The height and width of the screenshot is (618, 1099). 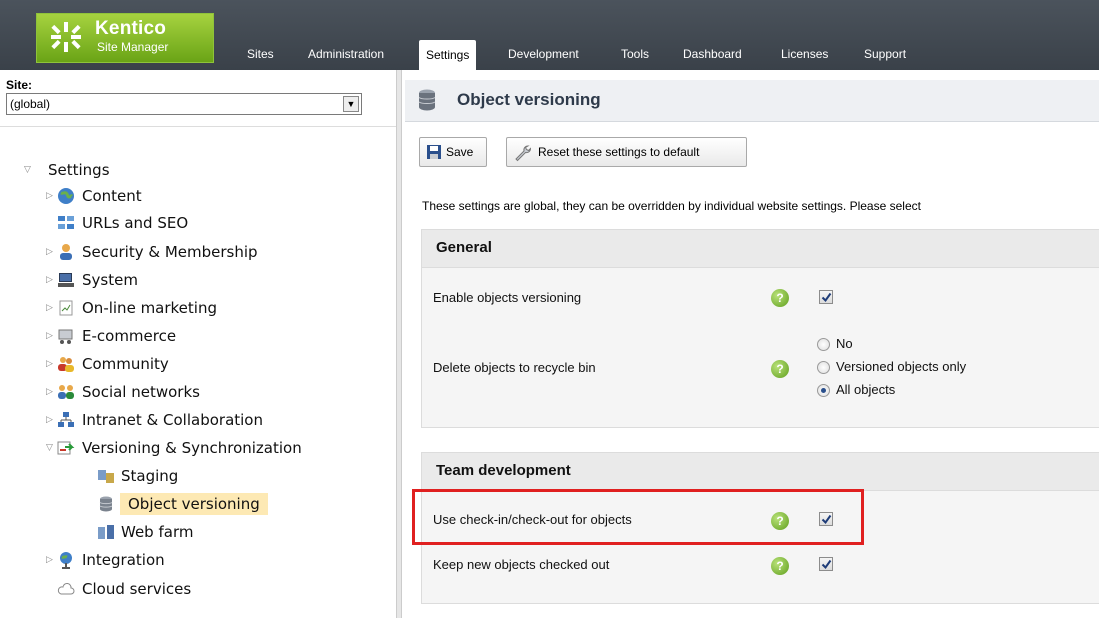 What do you see at coordinates (66, 419) in the screenshot?
I see `network-icon` at bounding box center [66, 419].